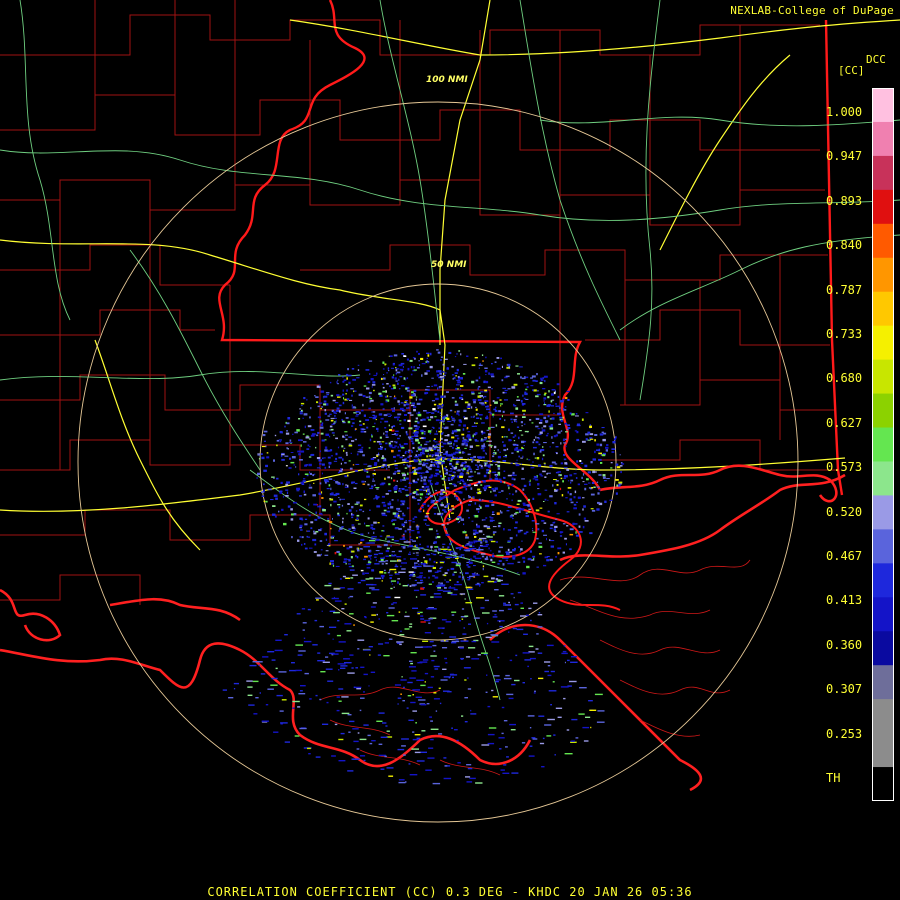 The width and height of the screenshot is (900, 900). What do you see at coordinates (447, 172) in the screenshot?
I see `ring-labels: 100 NMI 50 NMI` at bounding box center [447, 172].